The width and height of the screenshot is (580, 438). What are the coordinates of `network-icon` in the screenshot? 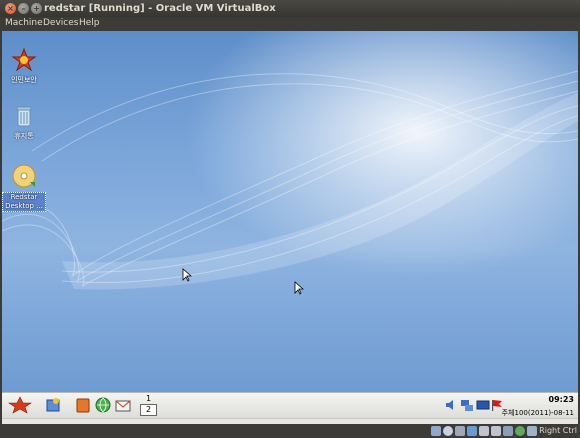 It's located at (467, 405).